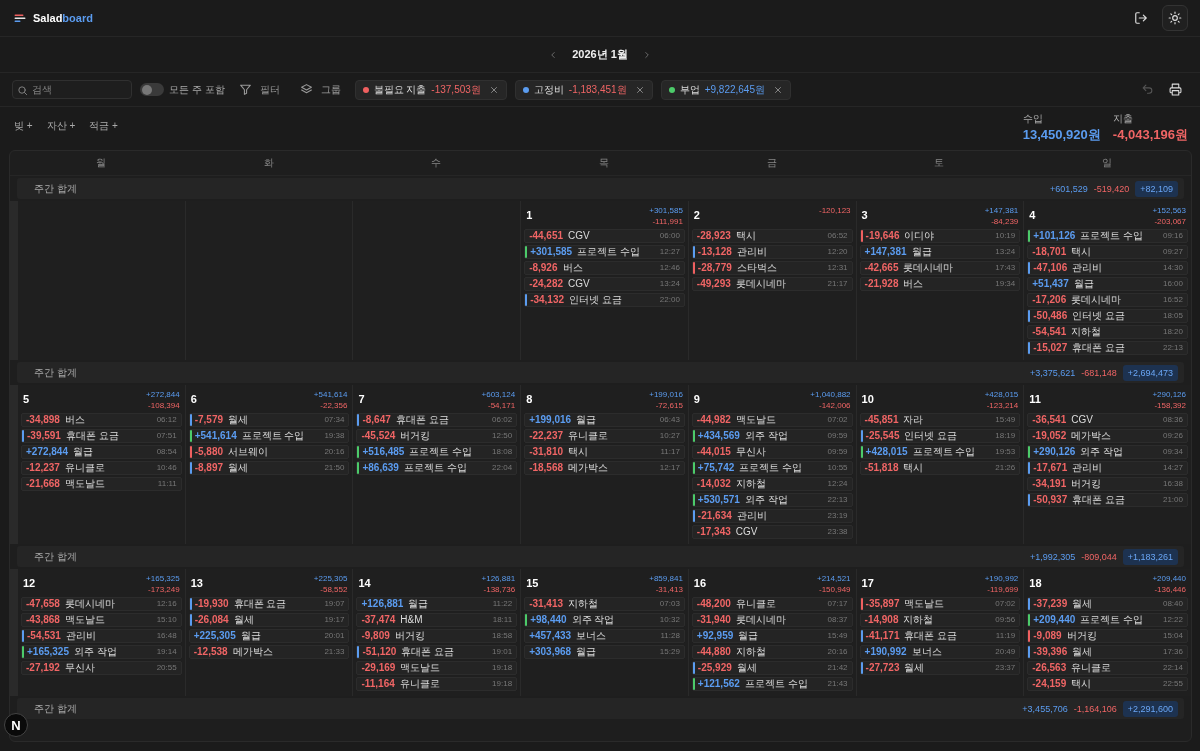  Describe the element at coordinates (101, 436) in the screenshot. I see `transaction-row: -39,591 휴대폰 요금 07:51` at that location.